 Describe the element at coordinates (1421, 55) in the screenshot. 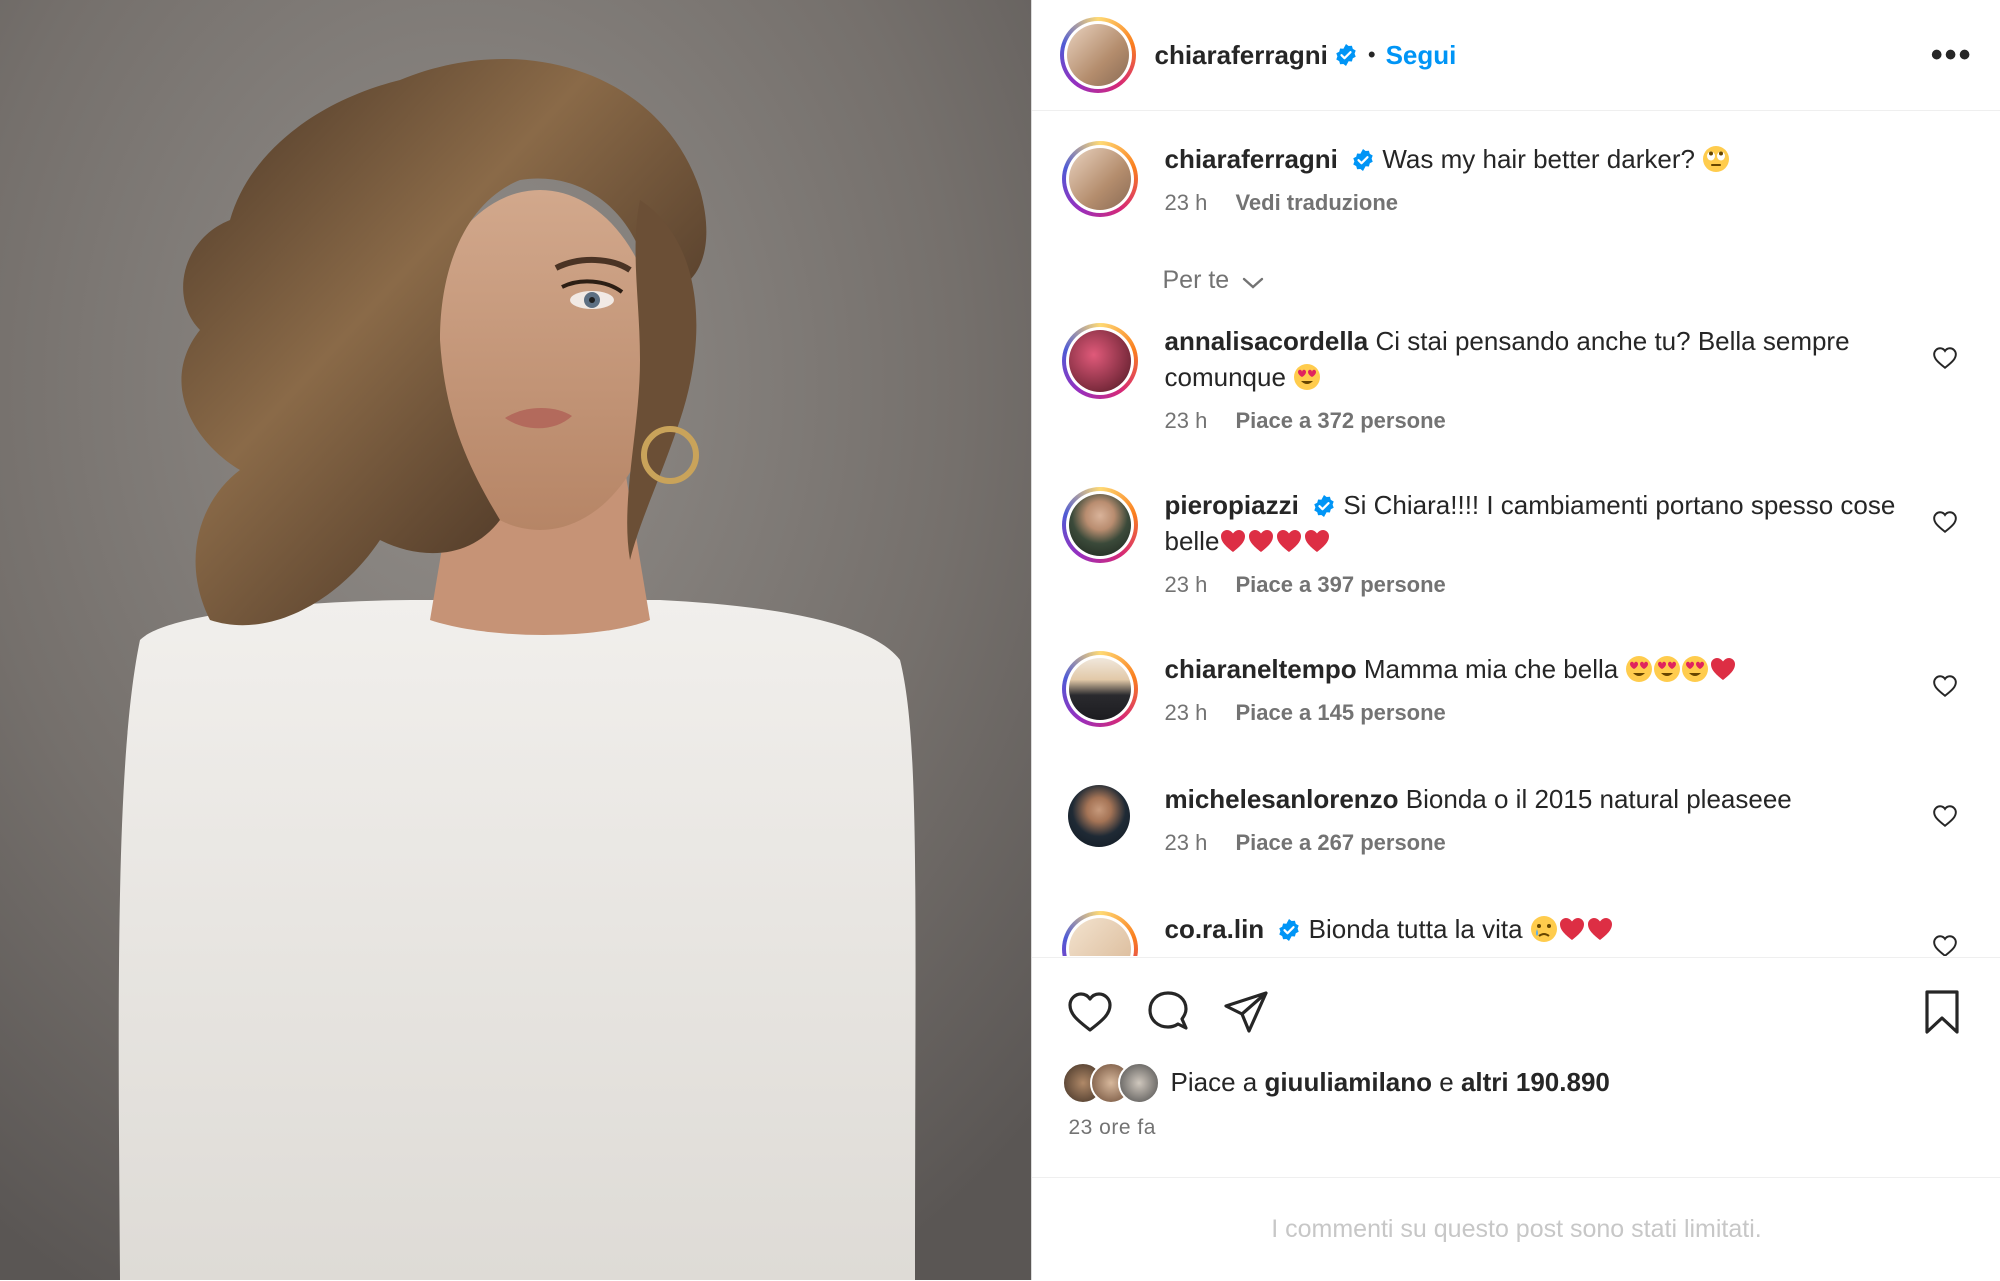

I see `follow-button: Segui` at that location.